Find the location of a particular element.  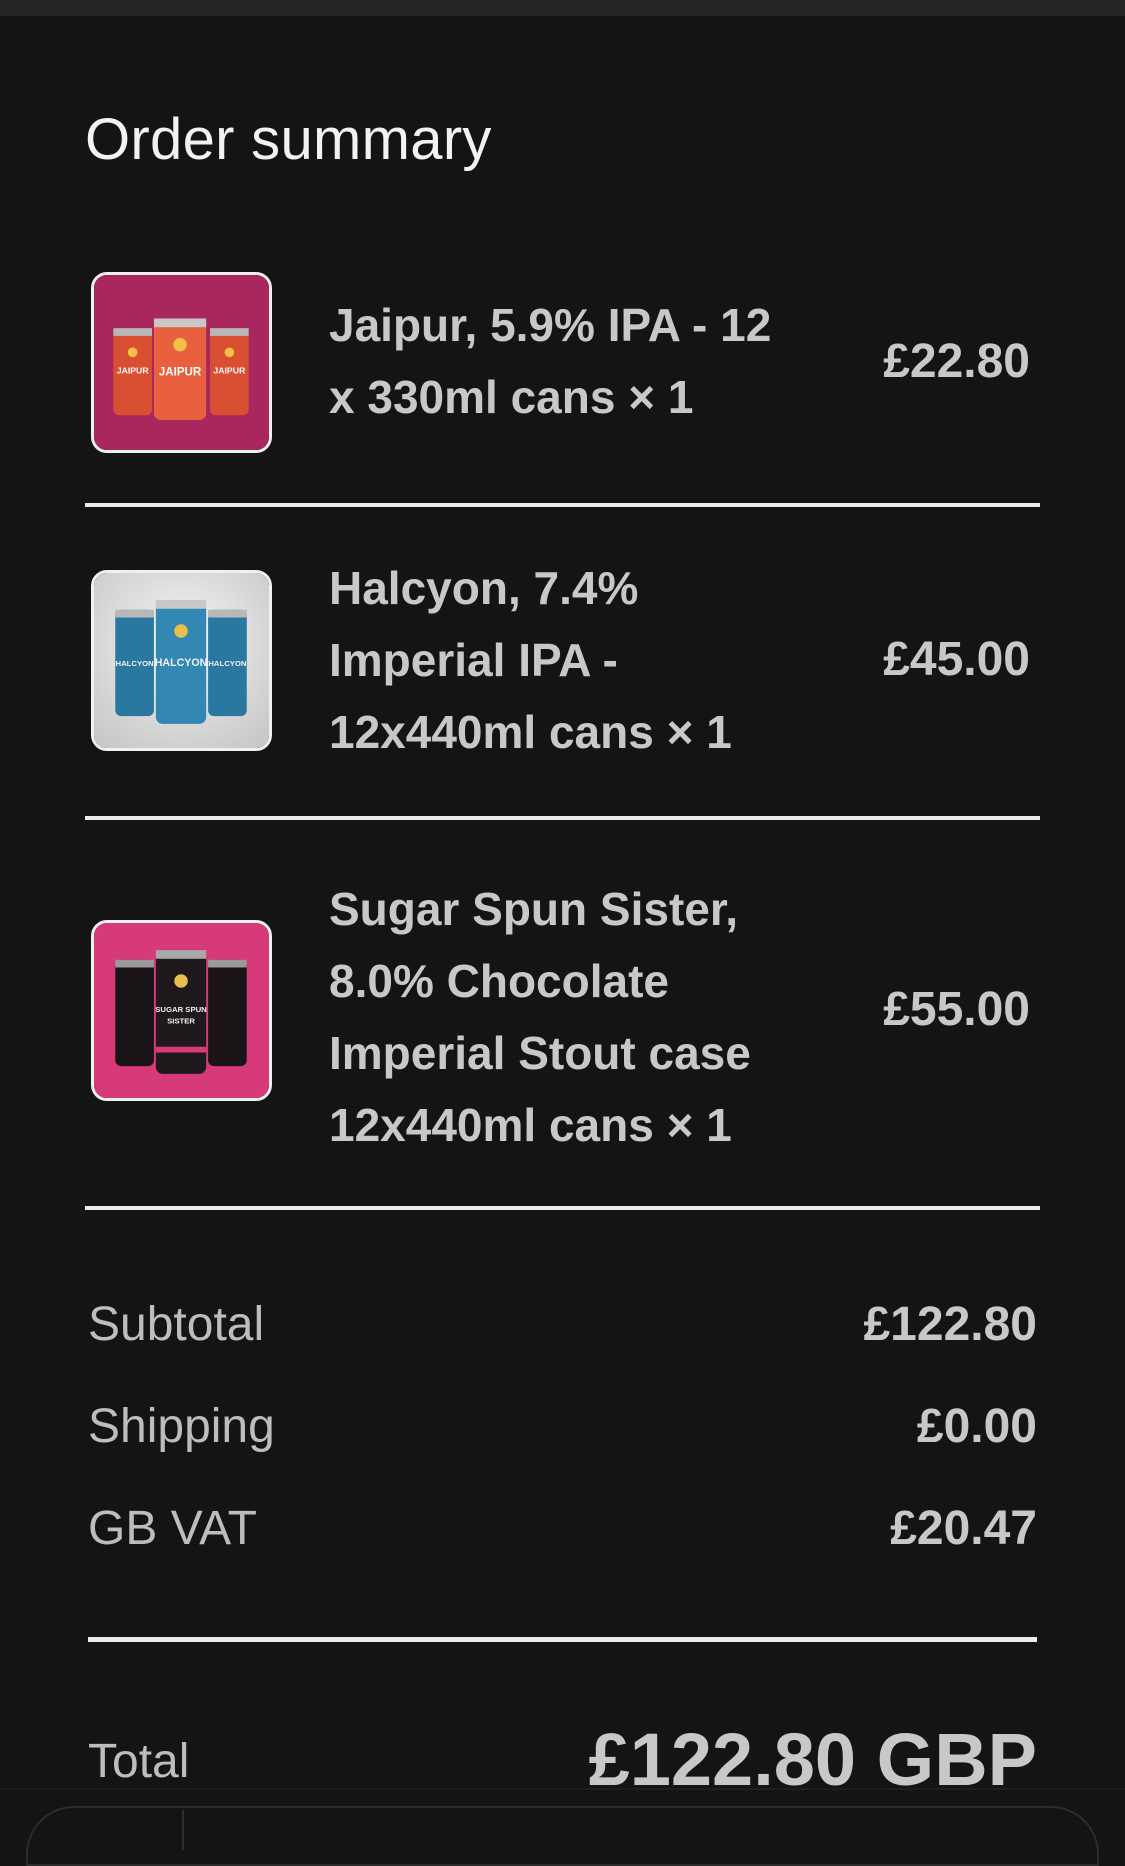

bottom-bar is located at coordinates (562, 1827).